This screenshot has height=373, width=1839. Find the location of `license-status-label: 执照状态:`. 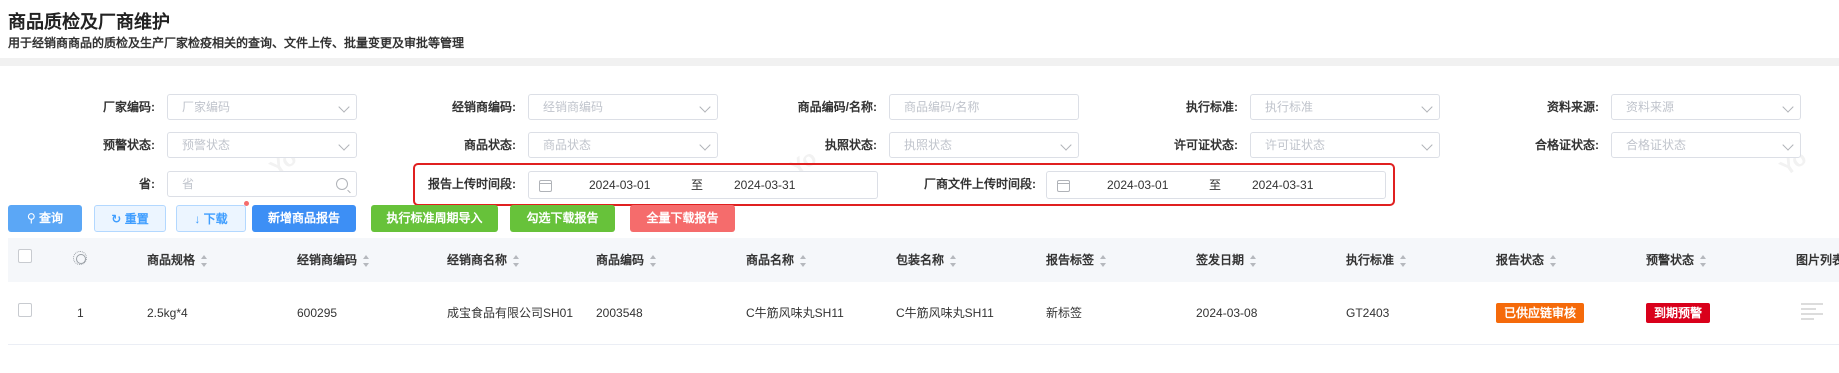

license-status-label: 执照状态: is located at coordinates (851, 145).